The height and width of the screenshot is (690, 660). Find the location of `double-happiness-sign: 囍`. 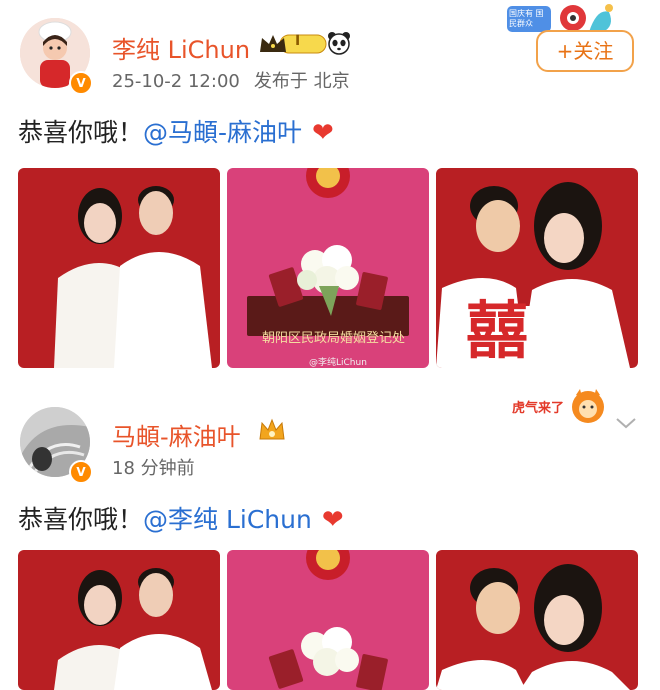

double-happiness-sign: 囍 is located at coordinates (497, 330).